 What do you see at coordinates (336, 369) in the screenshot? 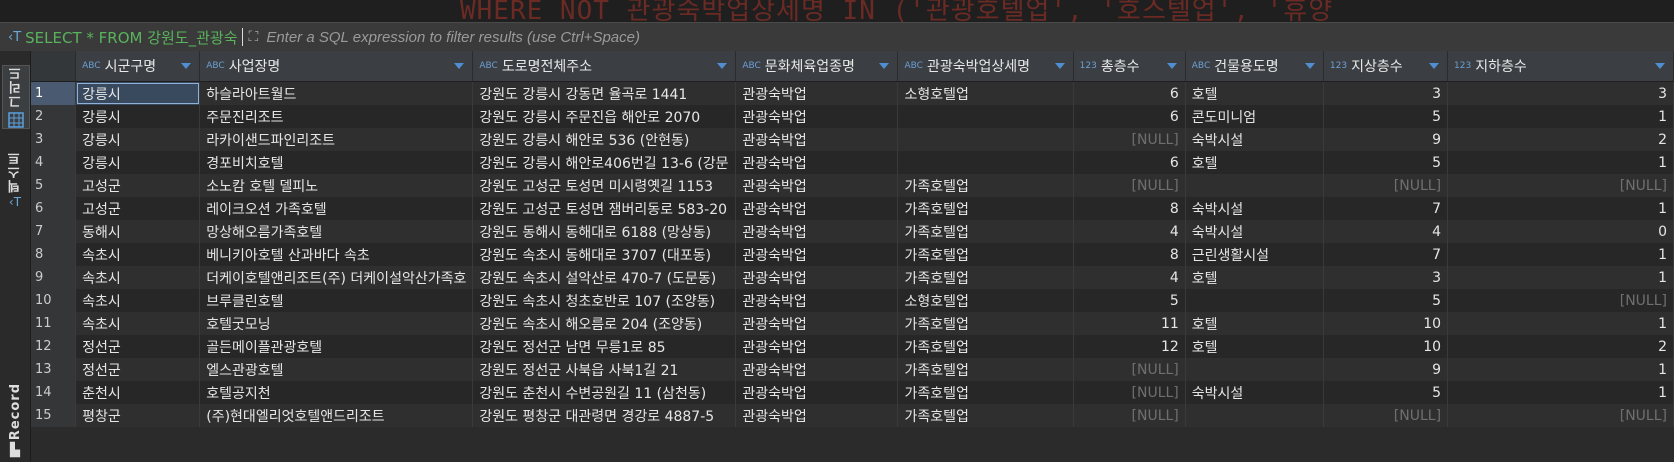
I see `table-cell: 엘스관광호텔` at bounding box center [336, 369].